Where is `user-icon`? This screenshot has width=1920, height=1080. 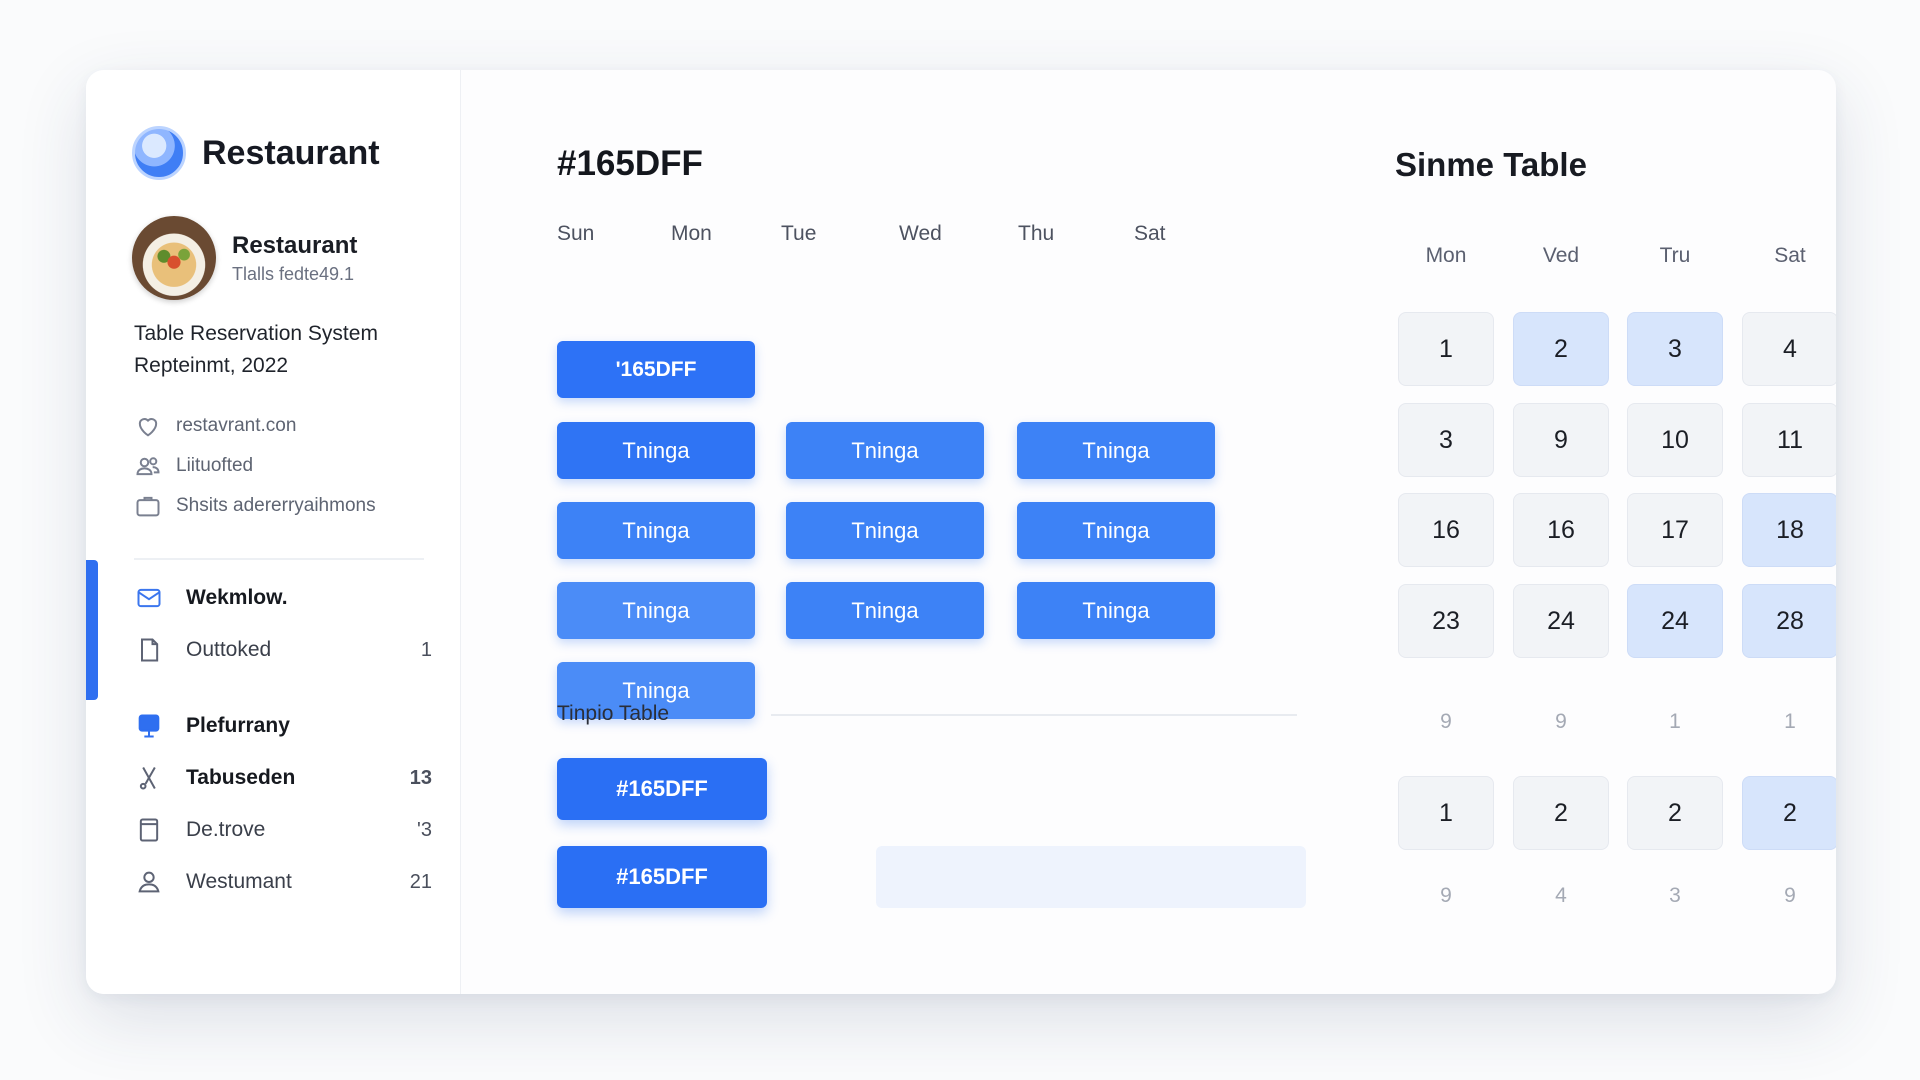 user-icon is located at coordinates (149, 882).